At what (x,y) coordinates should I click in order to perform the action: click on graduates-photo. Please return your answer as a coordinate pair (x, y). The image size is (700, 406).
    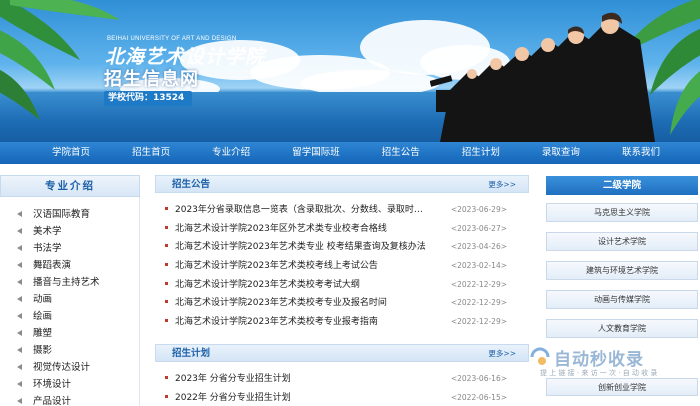
    Looking at the image, I should click on (542, 77).